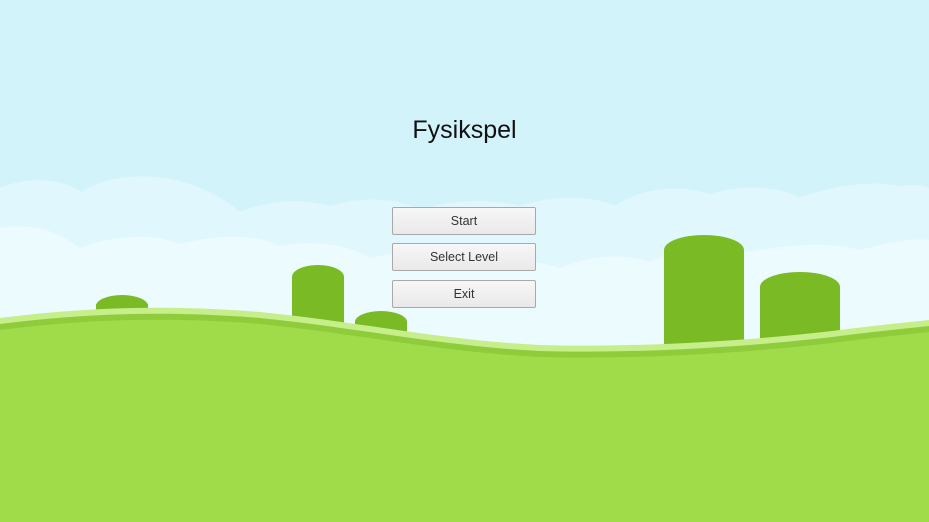  I want to click on game-title: Fysikspel, so click(464, 130).